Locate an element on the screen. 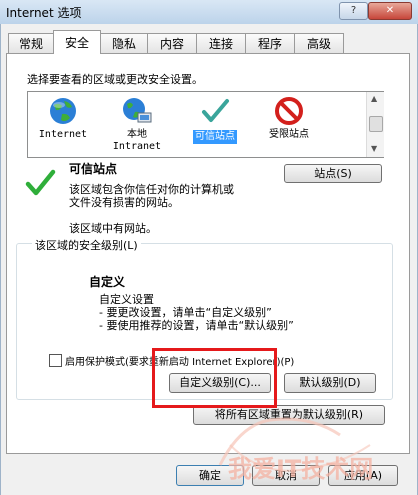 The image size is (418, 495). selected-zone-description-2: 文件没有损害的网站。 is located at coordinates (124, 202).